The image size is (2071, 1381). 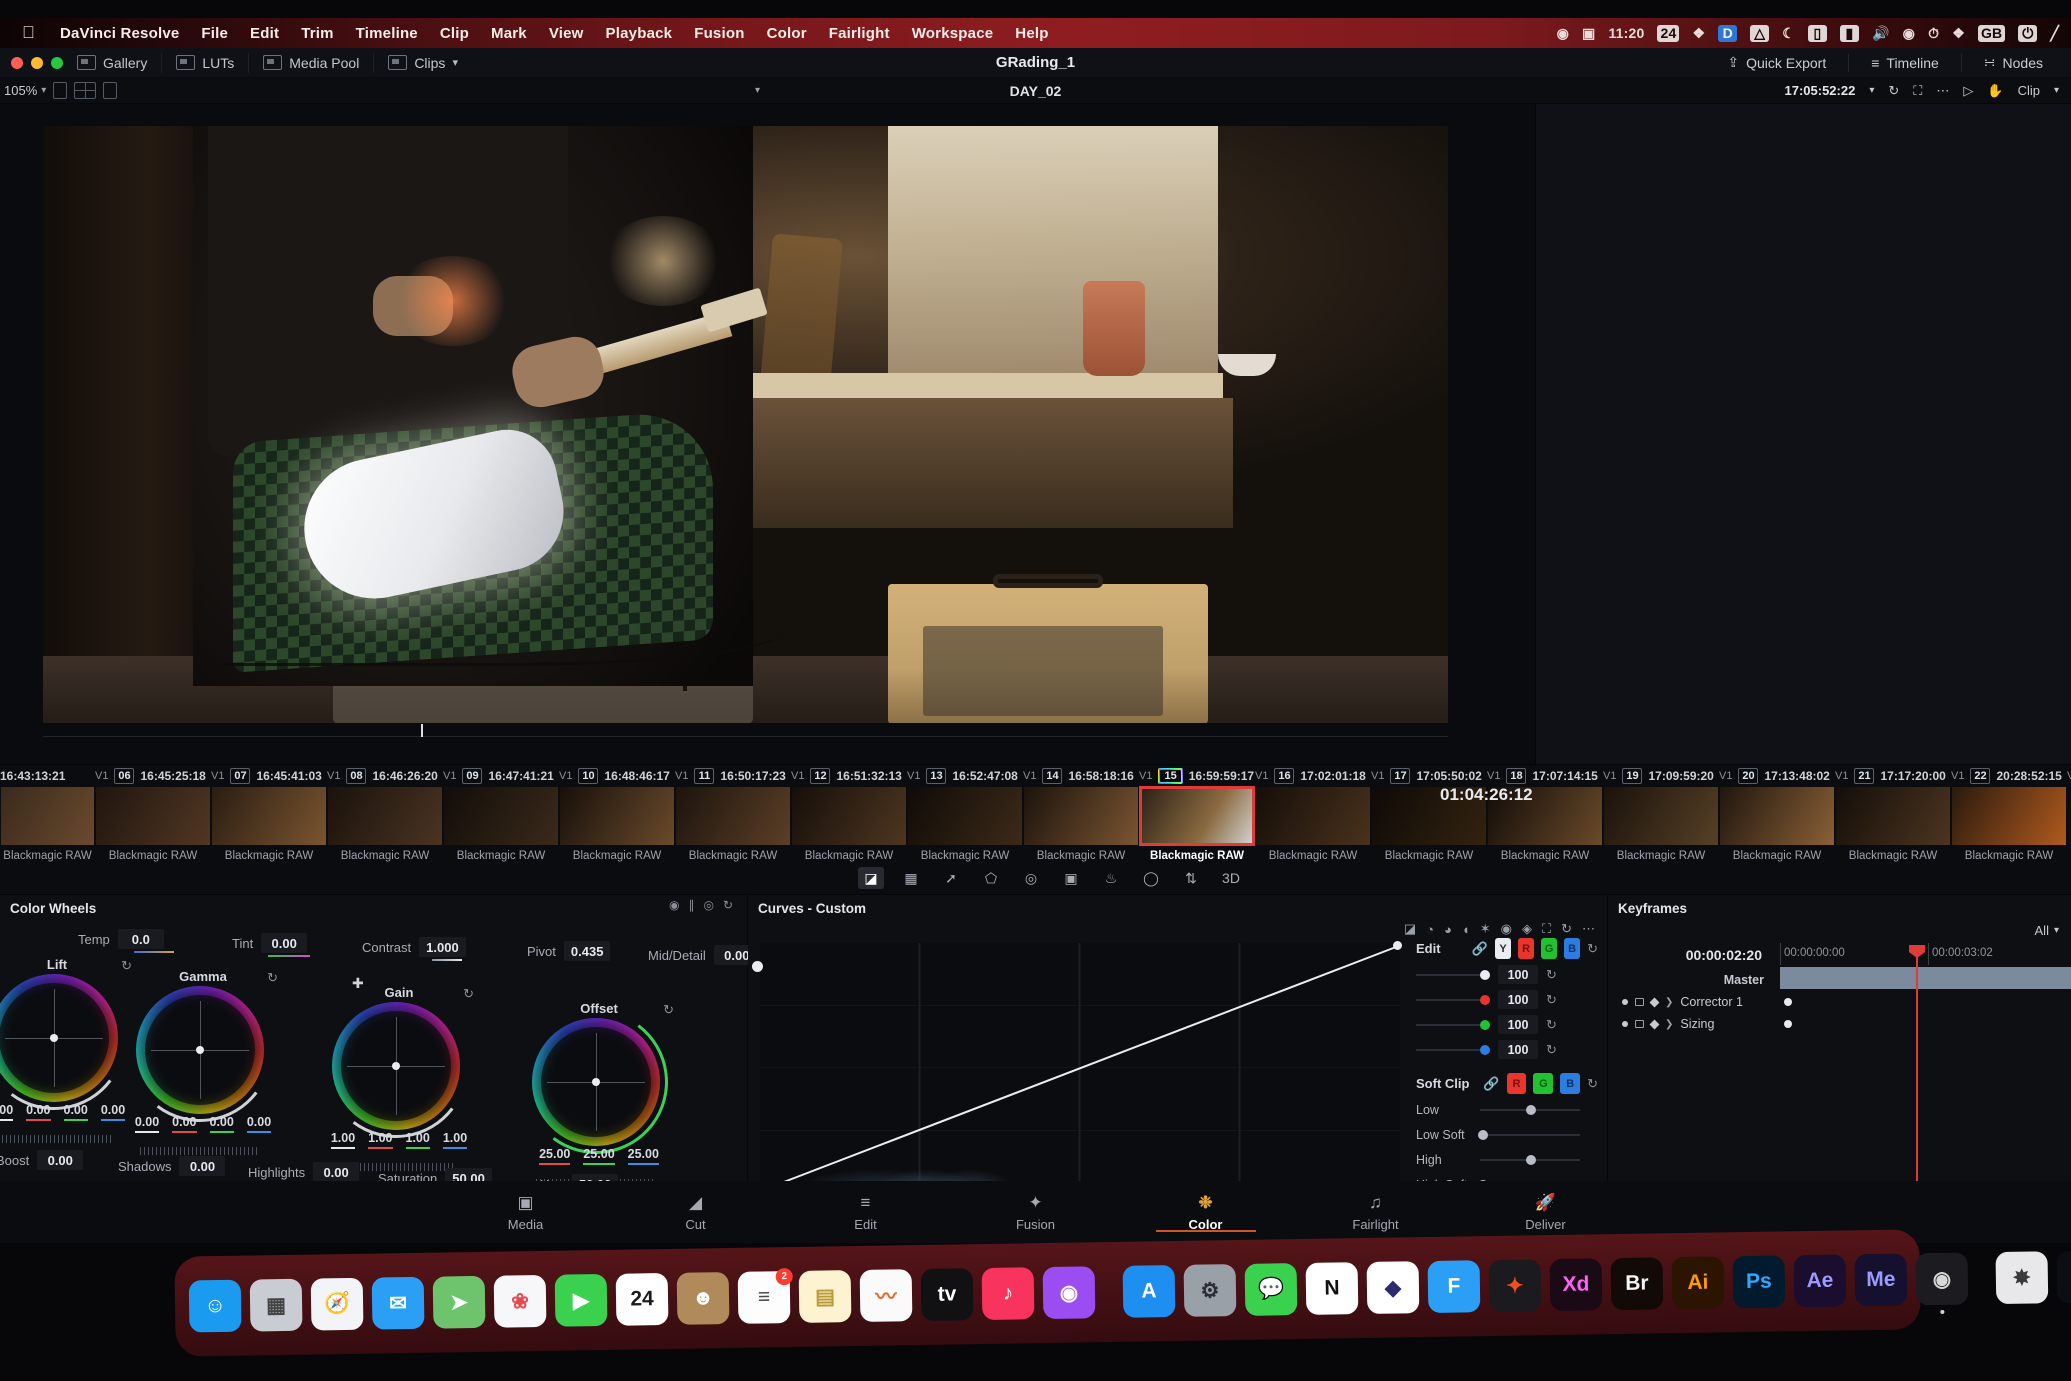 I want to click on dock-davinci-resolve-icon: ◉, so click(x=1942, y=1283).